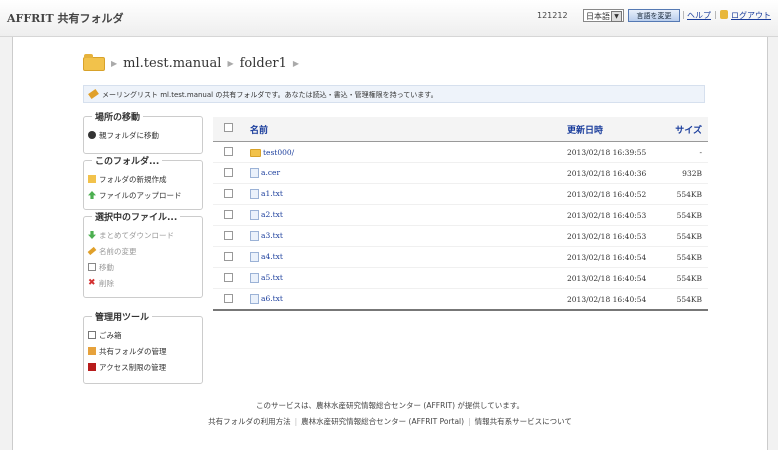 This screenshot has height=450, width=778. I want to click on logout-icon, so click(724, 14).